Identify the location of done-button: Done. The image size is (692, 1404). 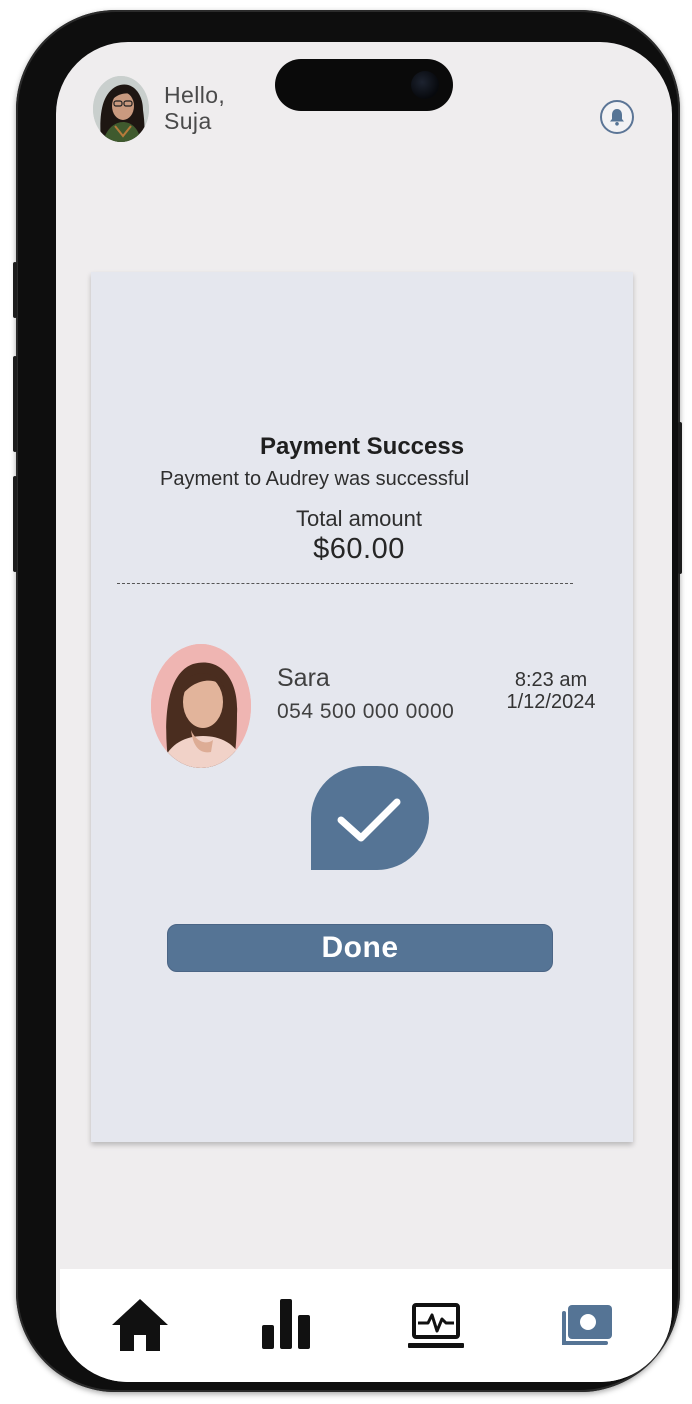
(360, 948).